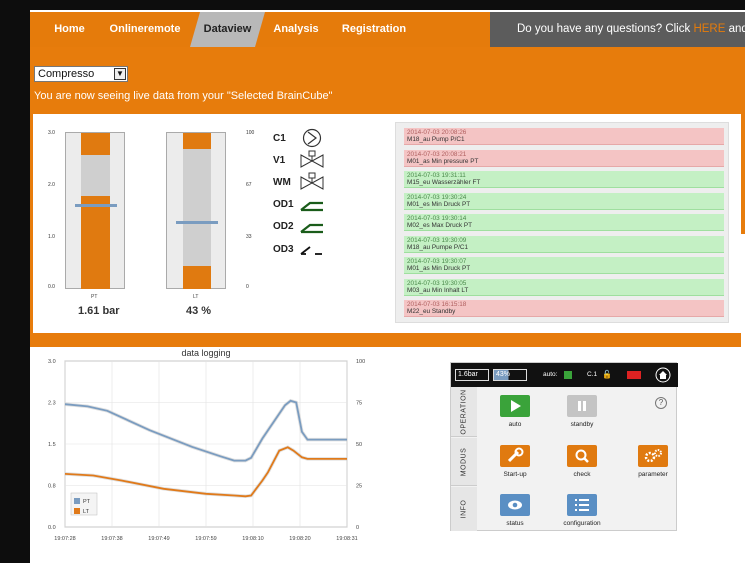  I want to click on nav-registration: Registration, so click(374, 29).